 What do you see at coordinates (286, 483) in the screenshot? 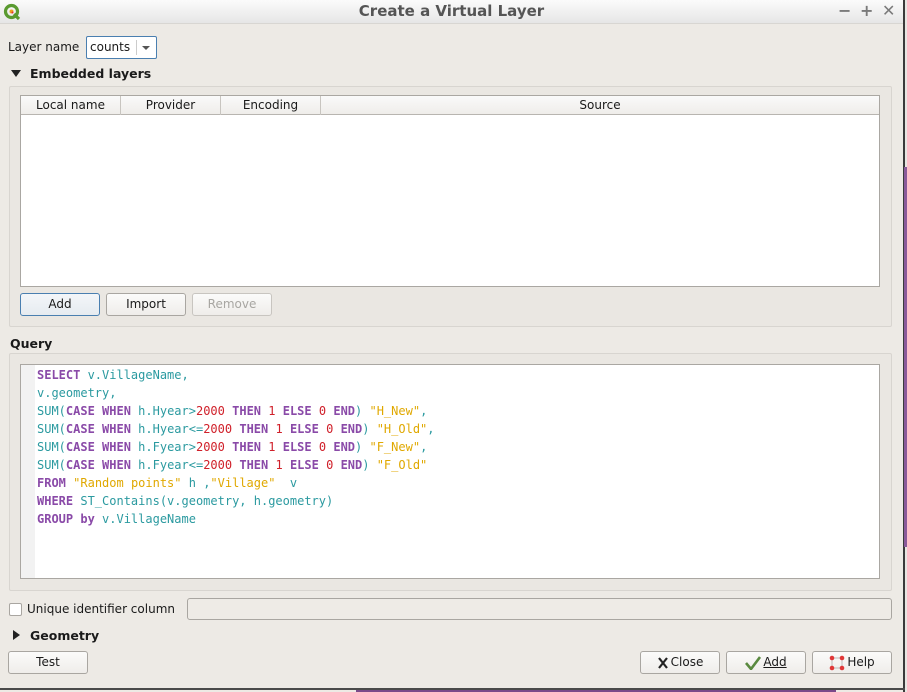
I see `code-token-id: v` at bounding box center [286, 483].